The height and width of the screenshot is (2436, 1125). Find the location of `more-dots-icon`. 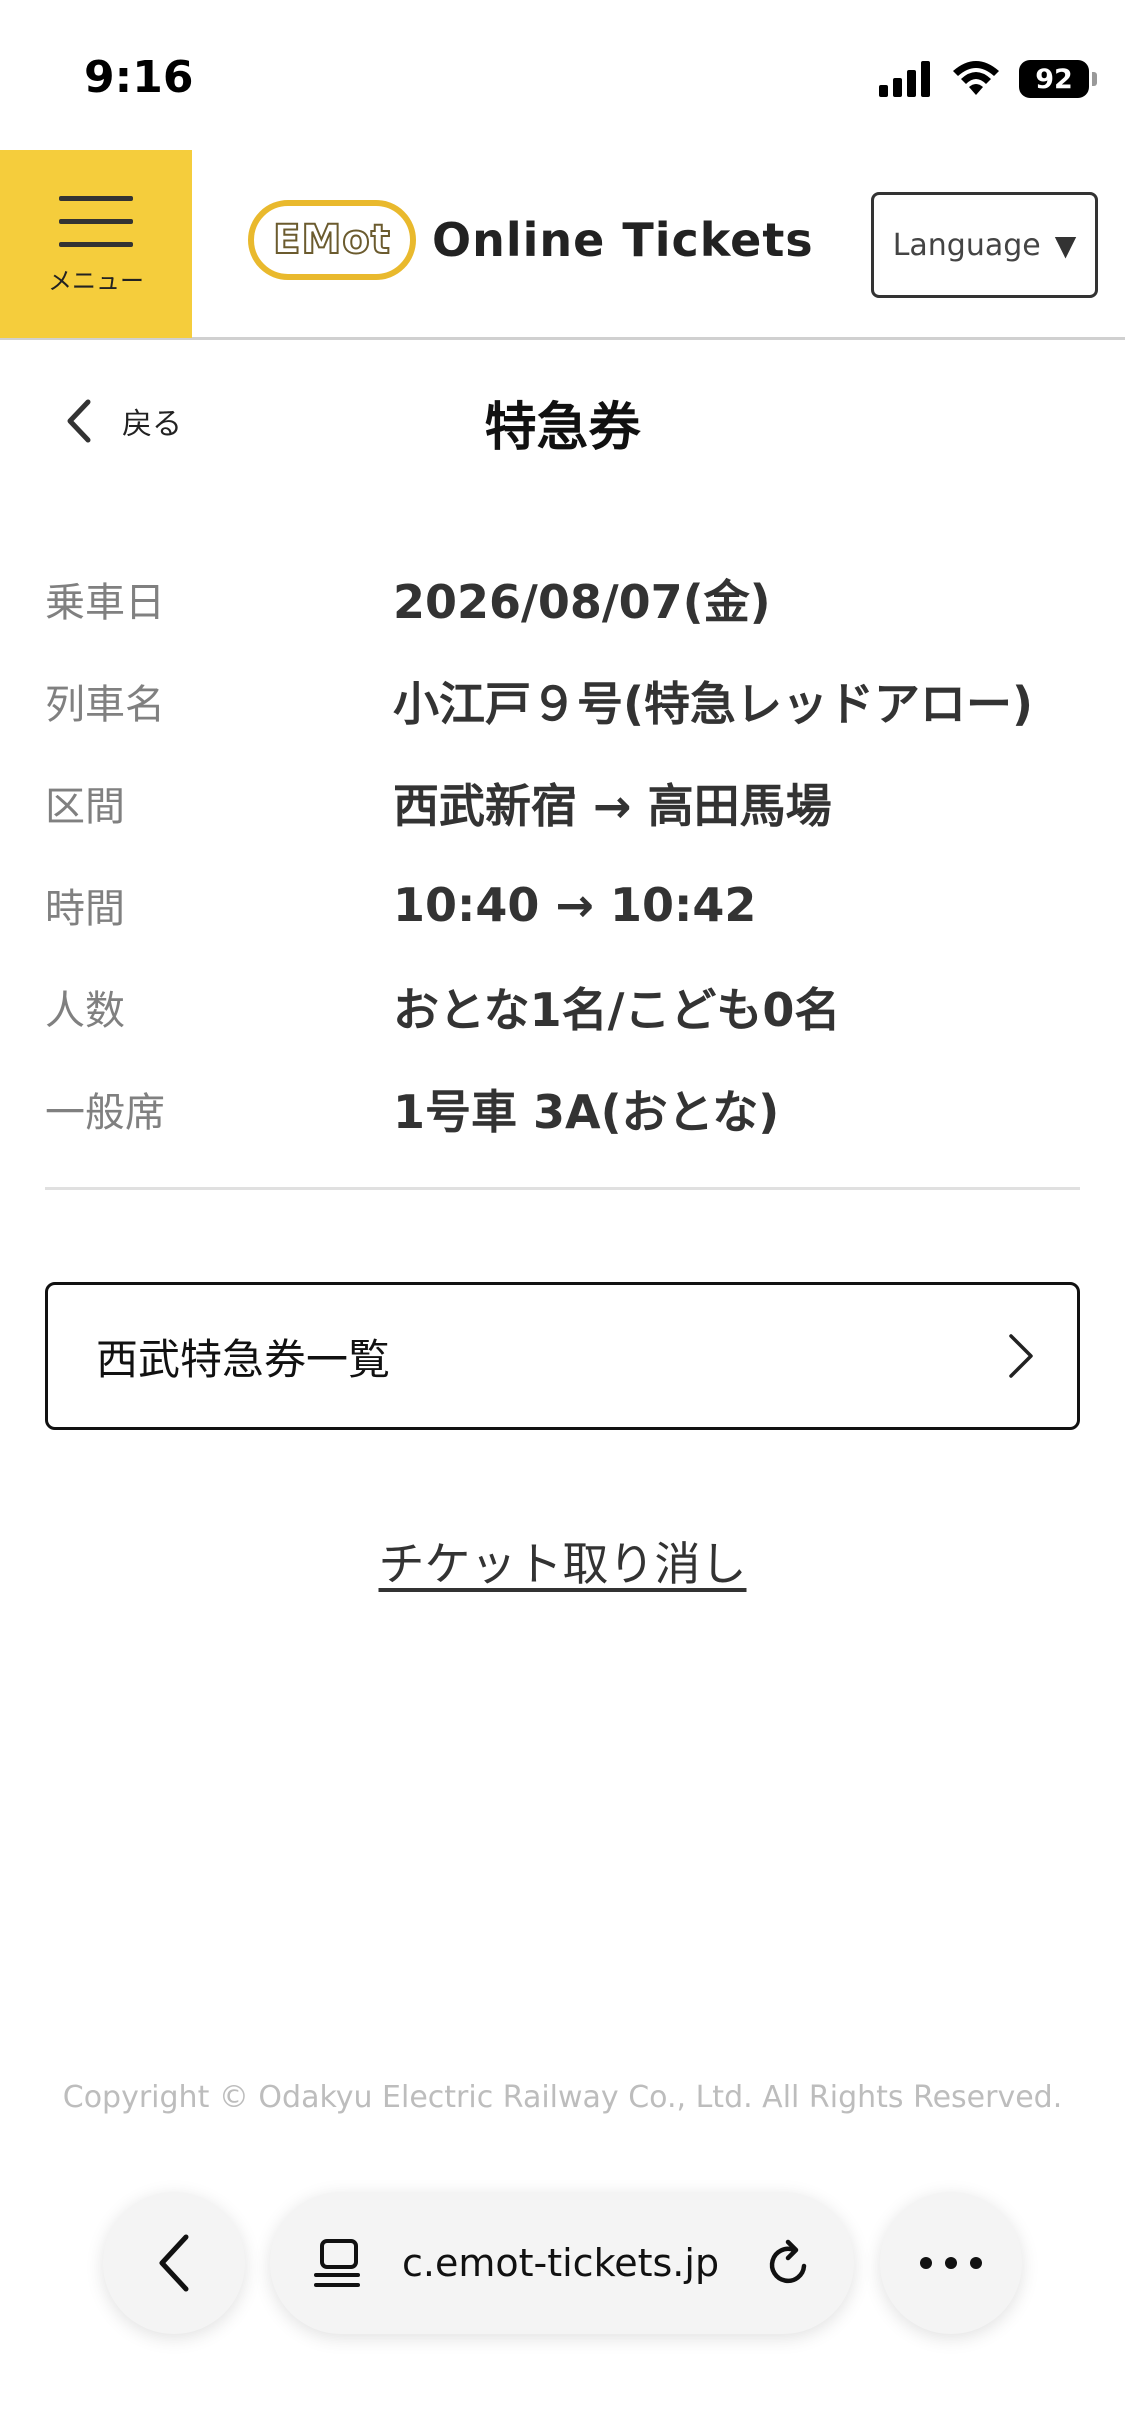

more-dots-icon is located at coordinates (951, 2263).